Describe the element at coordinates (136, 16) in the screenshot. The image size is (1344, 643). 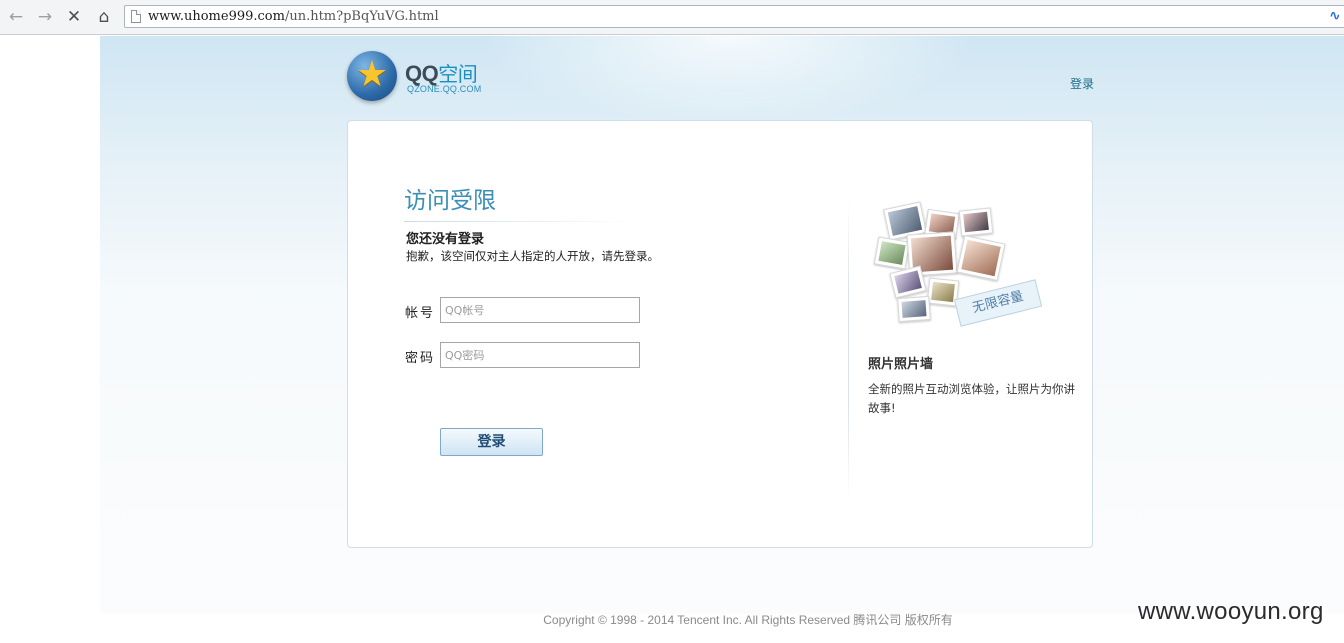
I see `page-icon` at that location.